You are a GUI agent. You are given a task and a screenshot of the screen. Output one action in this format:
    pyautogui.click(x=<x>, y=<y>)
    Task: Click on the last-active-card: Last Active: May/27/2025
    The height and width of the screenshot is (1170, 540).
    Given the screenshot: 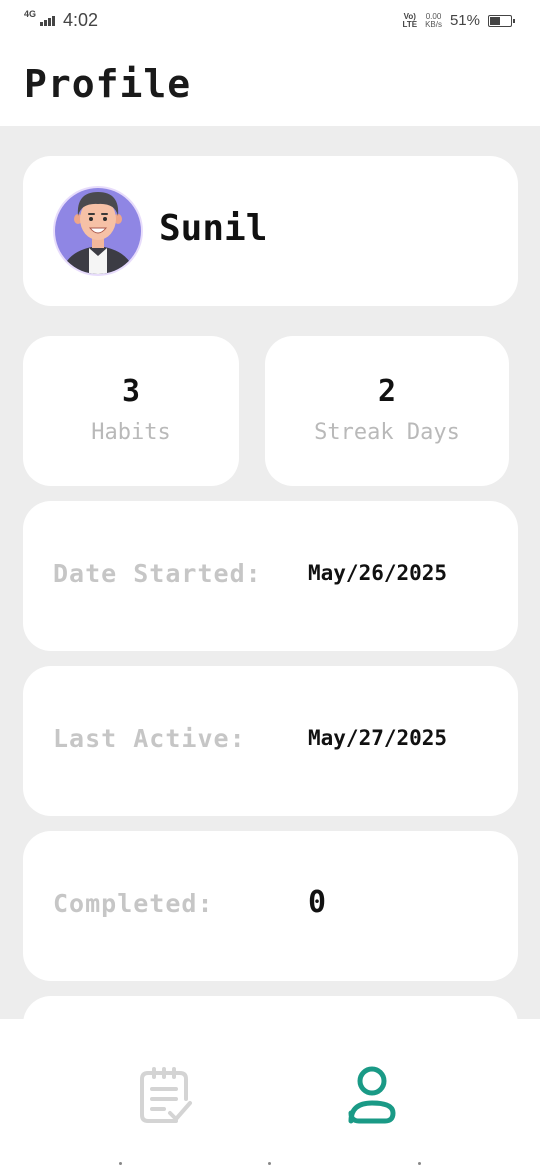 What is the action you would take?
    pyautogui.click(x=270, y=741)
    